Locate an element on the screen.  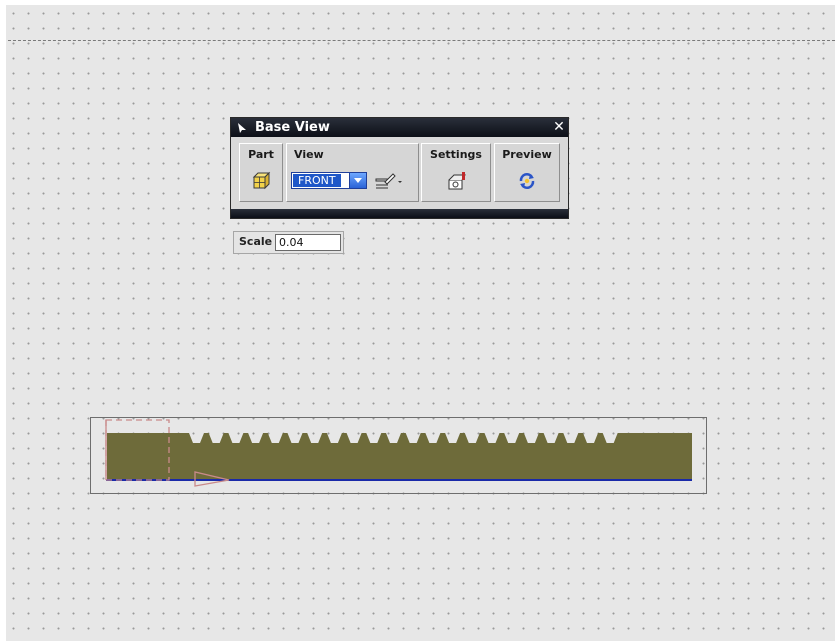
close-icon: ✕ is located at coordinates (559, 127).